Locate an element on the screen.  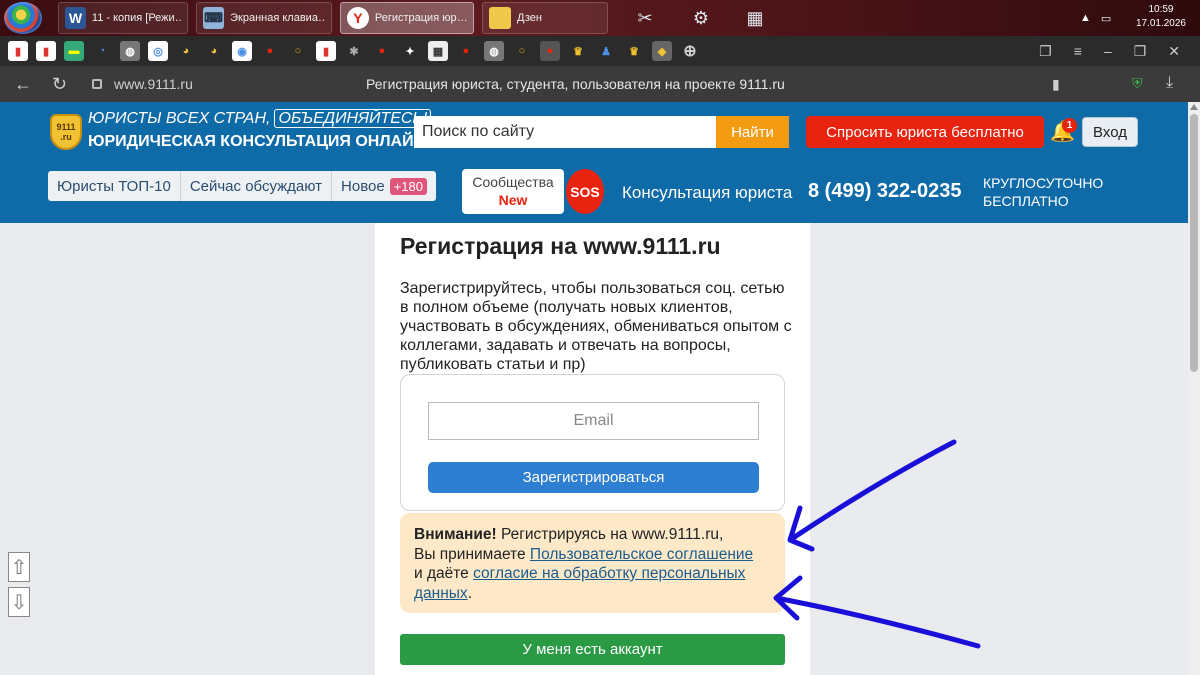
nav-tab-new: Новое +180 is located at coordinates (384, 186).